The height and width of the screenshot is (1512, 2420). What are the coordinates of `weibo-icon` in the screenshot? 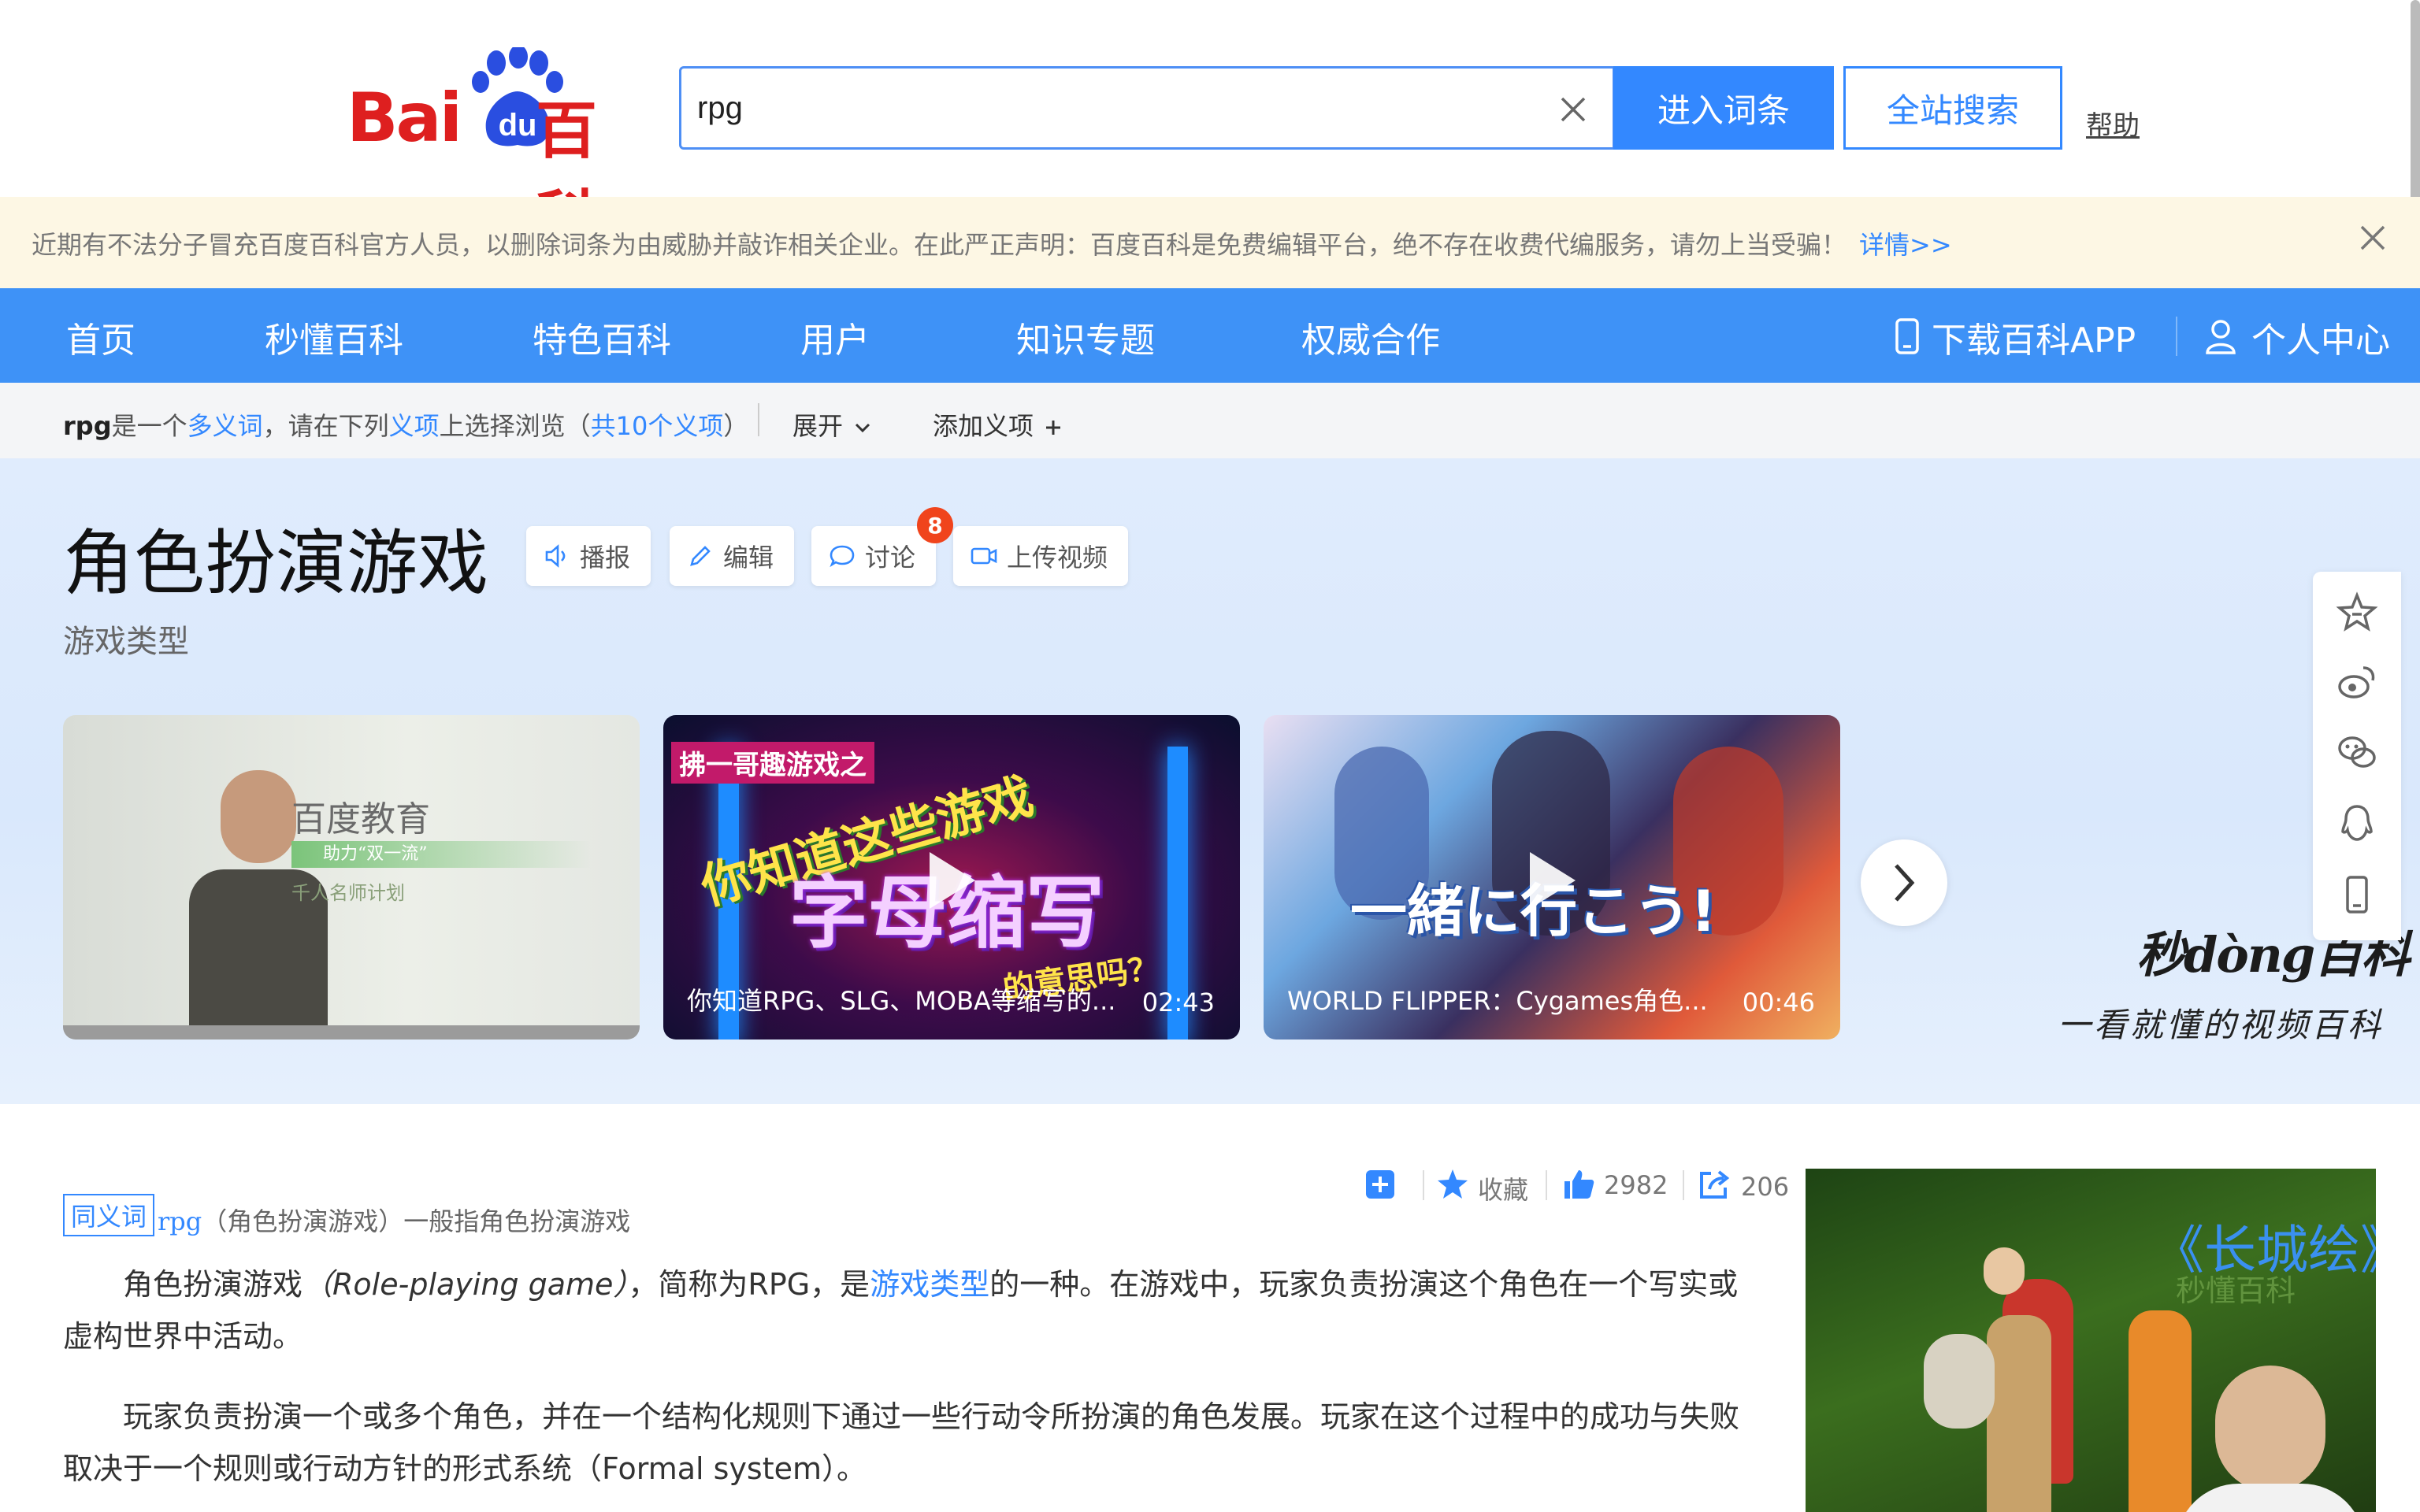 It's located at (2357, 682).